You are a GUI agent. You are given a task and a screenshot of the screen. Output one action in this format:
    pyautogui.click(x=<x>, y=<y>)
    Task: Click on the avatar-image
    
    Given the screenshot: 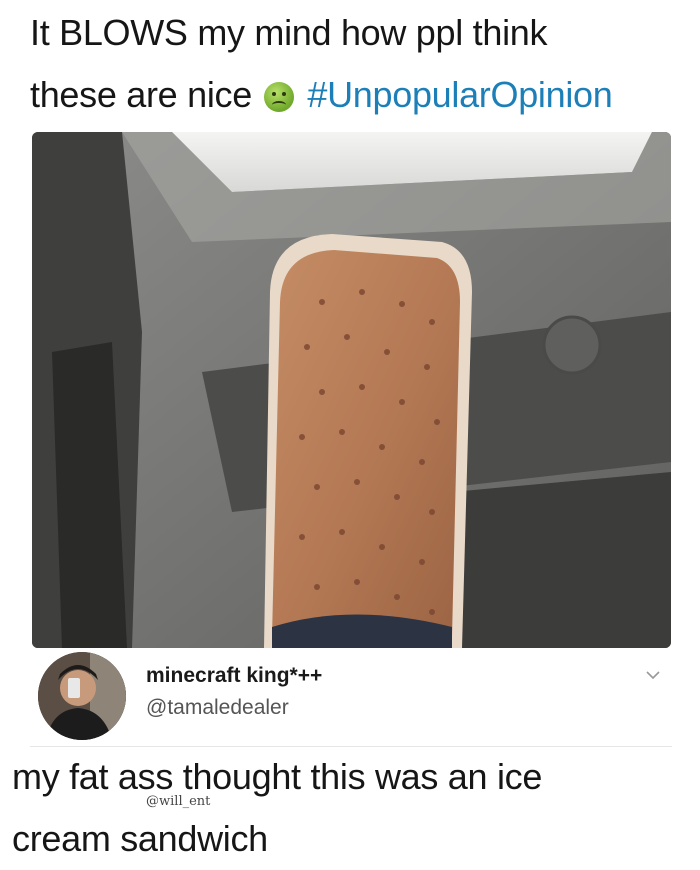 What is the action you would take?
    pyautogui.click(x=82, y=696)
    